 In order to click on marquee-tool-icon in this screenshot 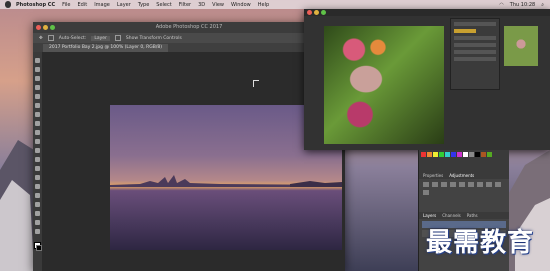, I will do `click(37, 69)`.